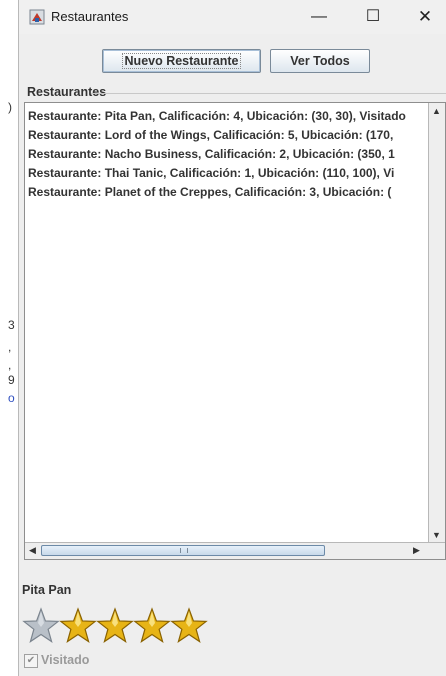 Image resolution: width=446 pixels, height=676 pixels. I want to click on vertical-scrollbar: ▲ ▼, so click(436, 323).